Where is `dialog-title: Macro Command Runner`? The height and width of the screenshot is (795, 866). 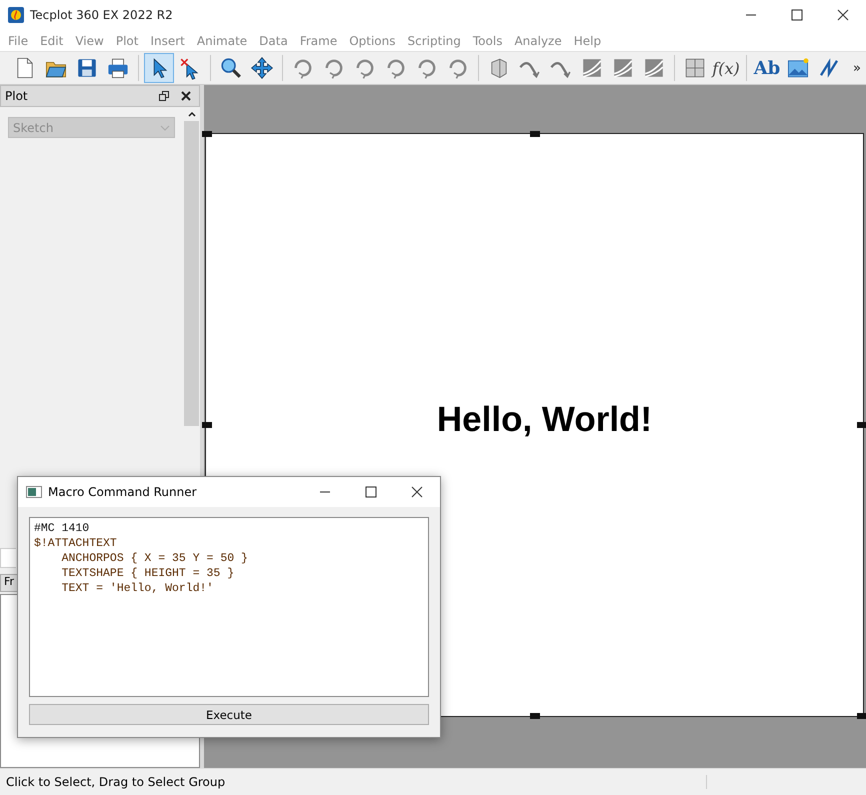 dialog-title: Macro Command Runner is located at coordinates (123, 492).